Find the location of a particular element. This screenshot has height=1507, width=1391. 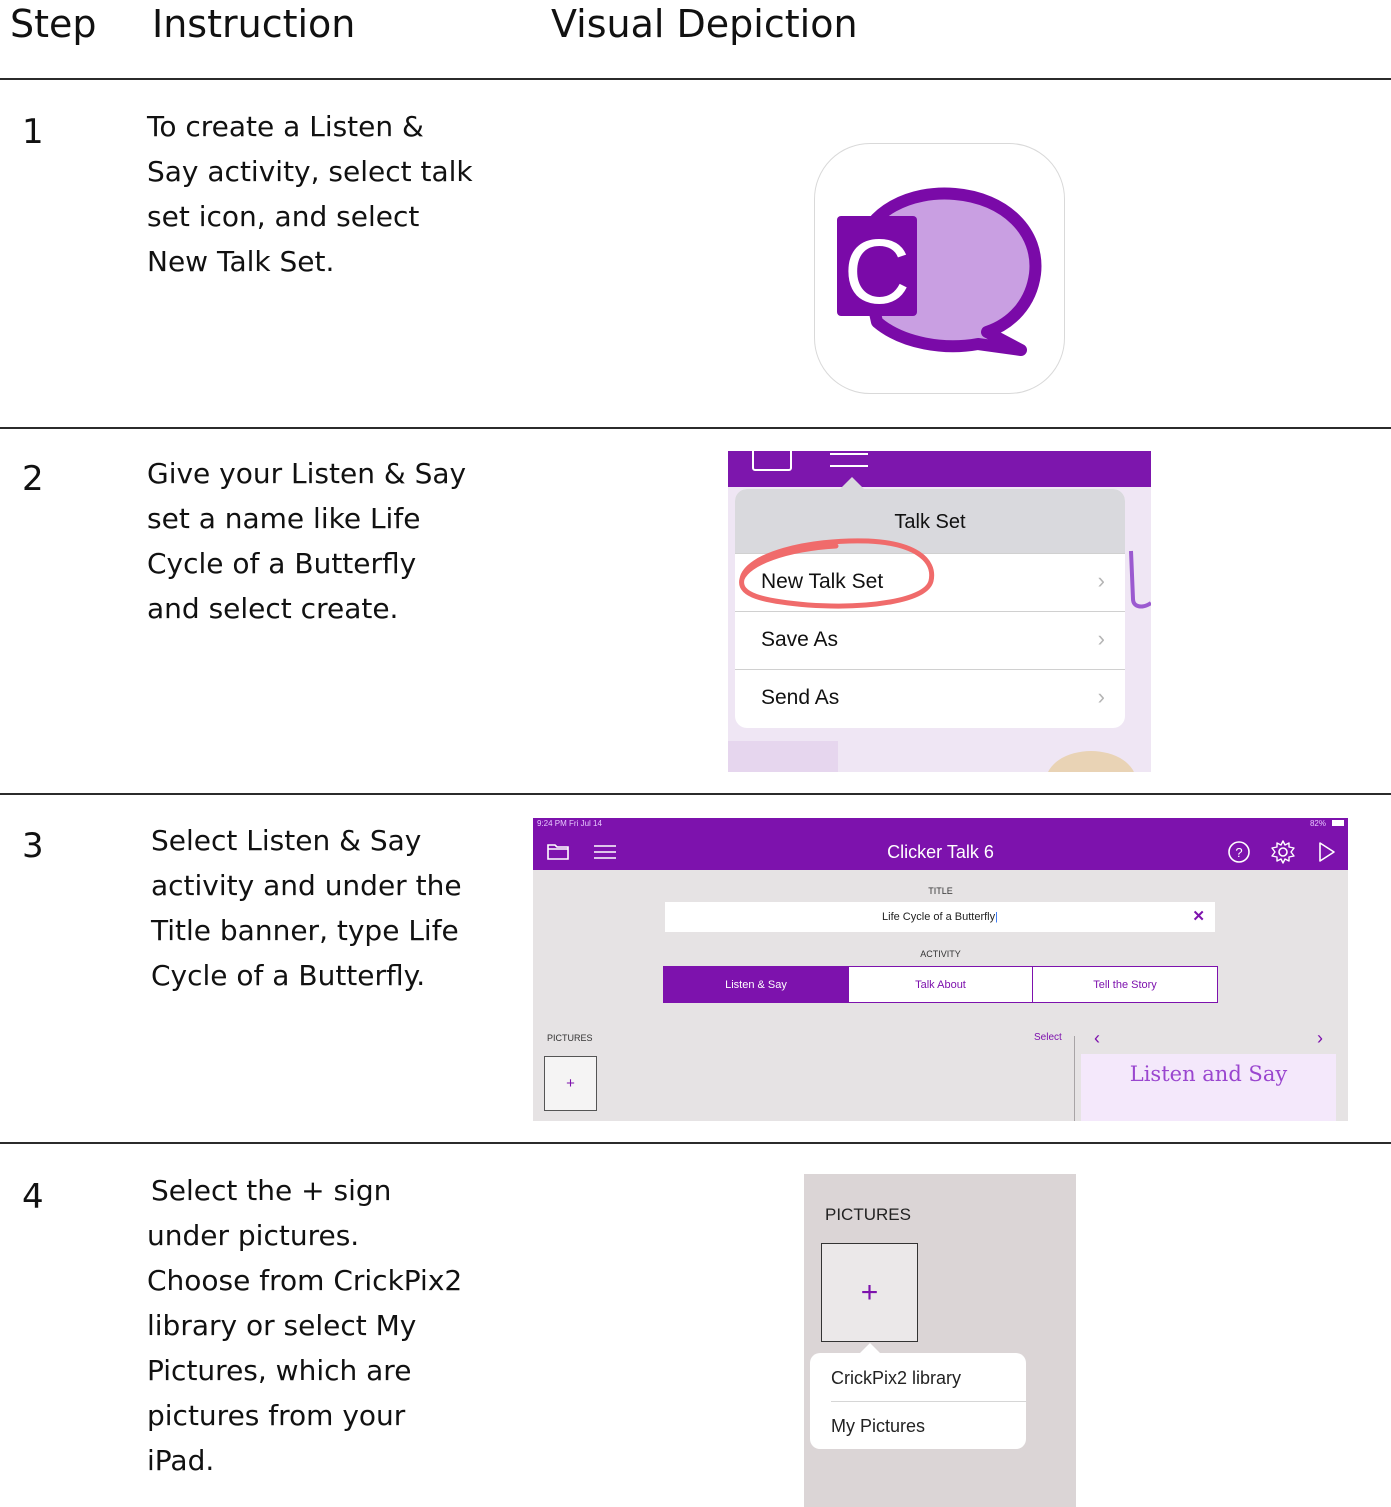

svg-text: C is located at coordinates (877, 272).